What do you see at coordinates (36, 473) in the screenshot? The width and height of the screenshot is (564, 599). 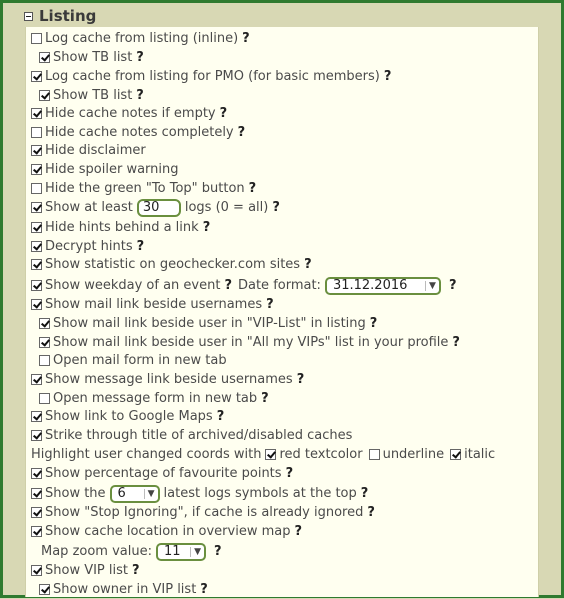 I see `checkbox-fav-percentage` at bounding box center [36, 473].